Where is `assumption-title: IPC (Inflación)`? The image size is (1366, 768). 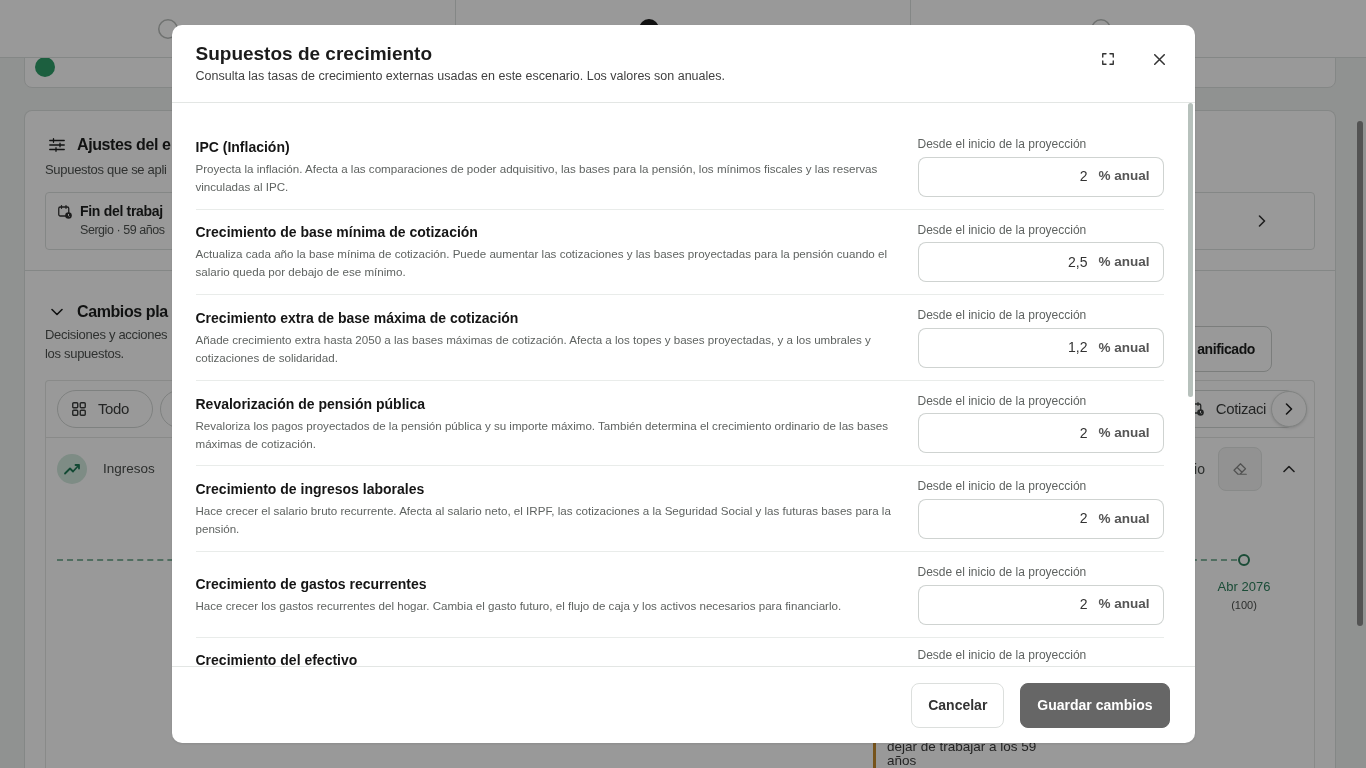 assumption-title: IPC (Inflación) is located at coordinates (243, 147).